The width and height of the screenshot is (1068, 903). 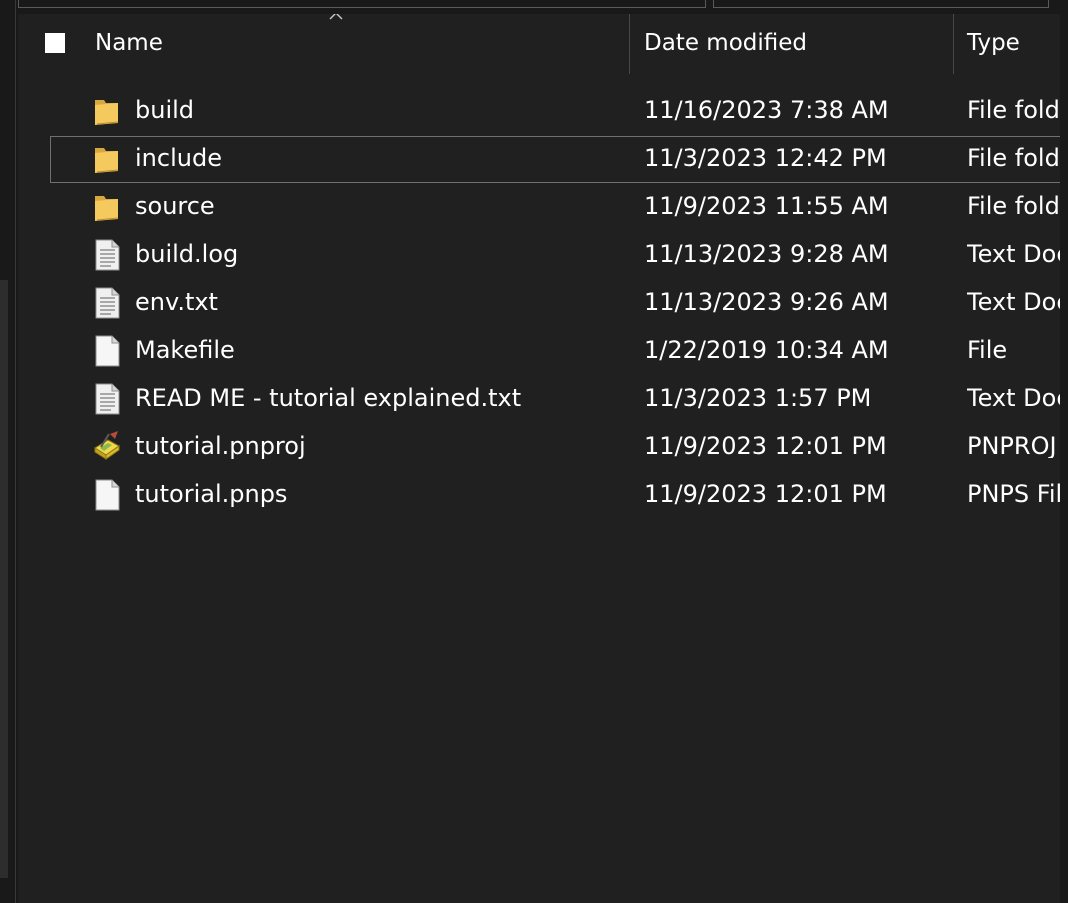 I want to click on file-name: include, so click(x=178, y=158).